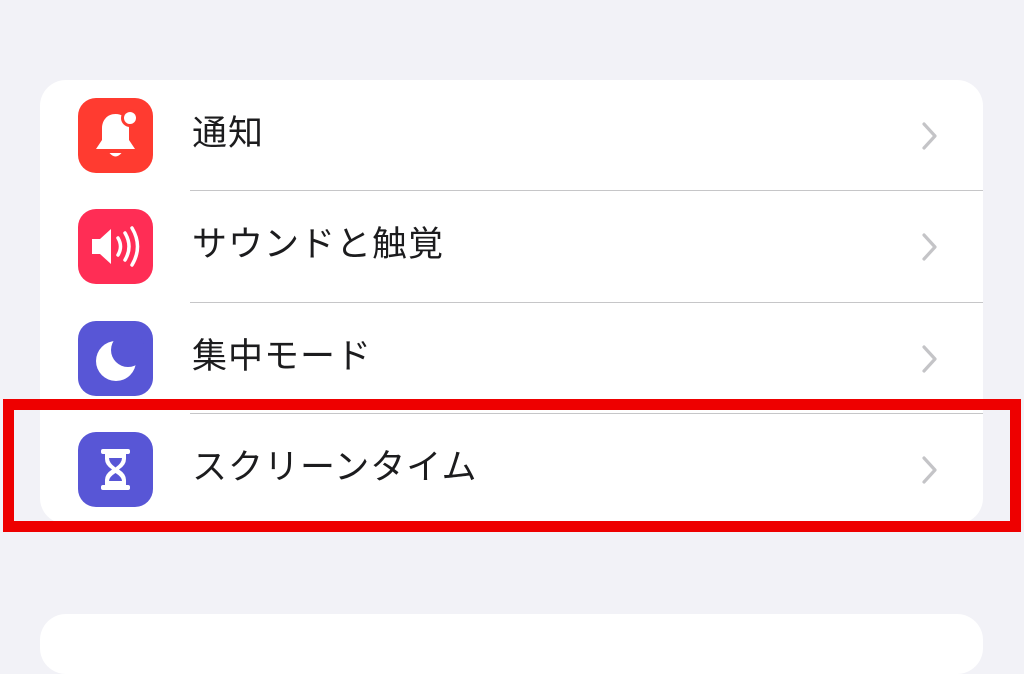  I want to click on settings-group-next, so click(511, 644).